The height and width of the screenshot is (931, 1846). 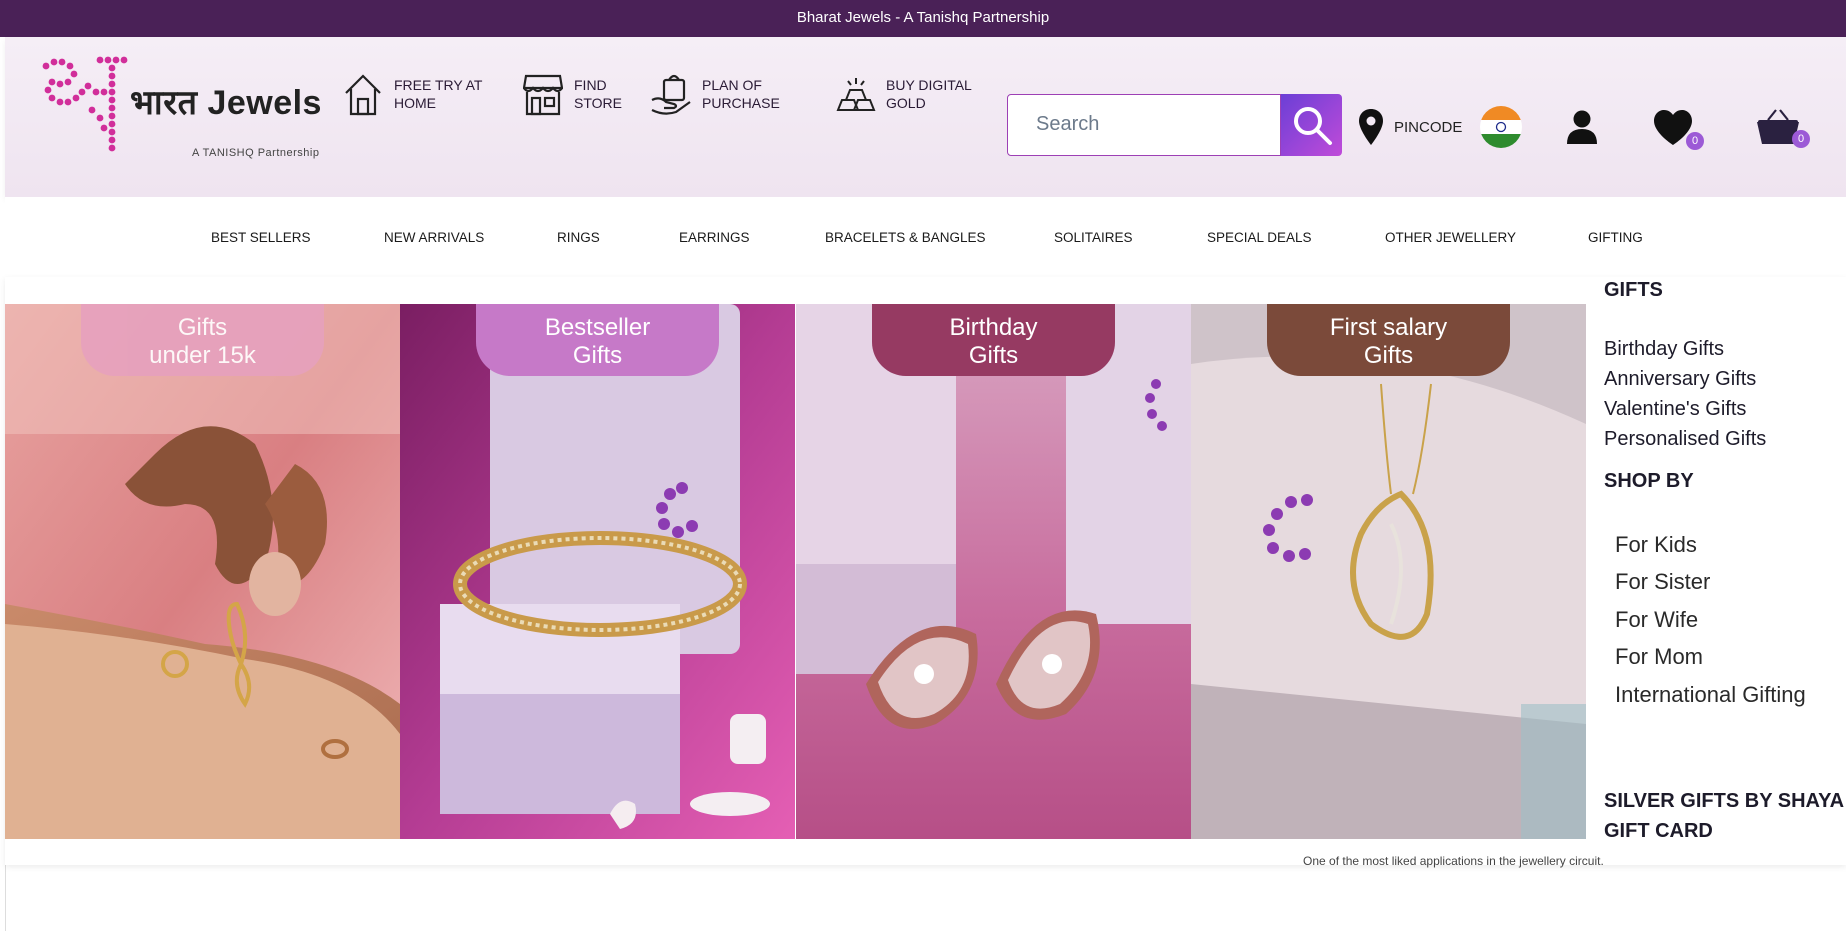 What do you see at coordinates (855, 94) in the screenshot?
I see `gold-bars-icon` at bounding box center [855, 94].